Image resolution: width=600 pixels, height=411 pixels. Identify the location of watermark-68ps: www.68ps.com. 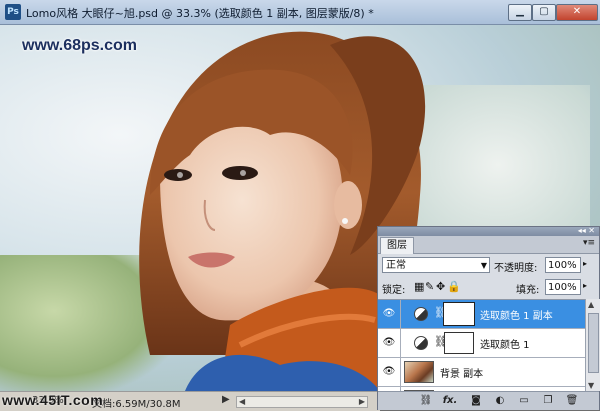
(79, 45).